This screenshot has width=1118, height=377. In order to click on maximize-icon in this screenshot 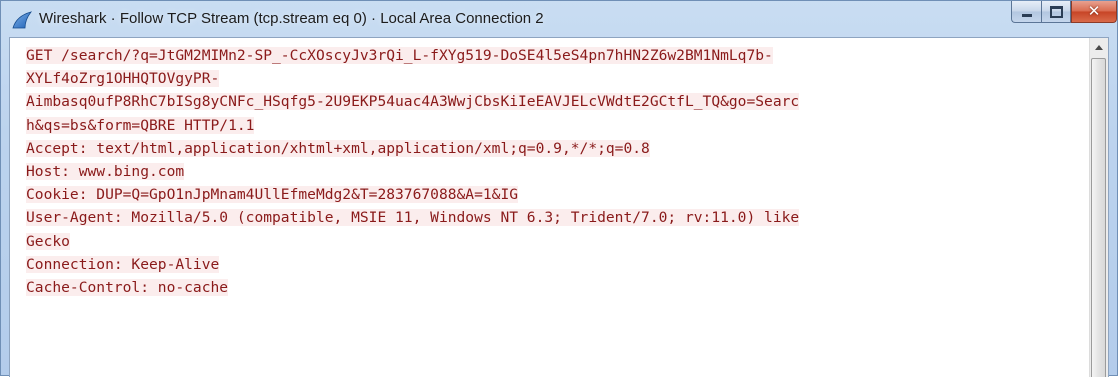, I will do `click(1056, 11)`.